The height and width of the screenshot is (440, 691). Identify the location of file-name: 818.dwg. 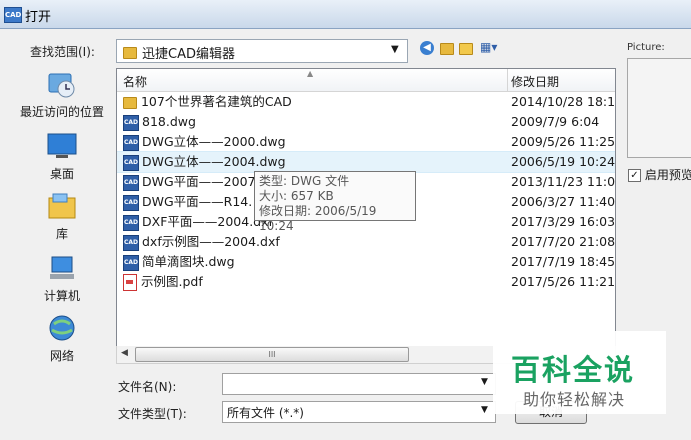
(169, 121).